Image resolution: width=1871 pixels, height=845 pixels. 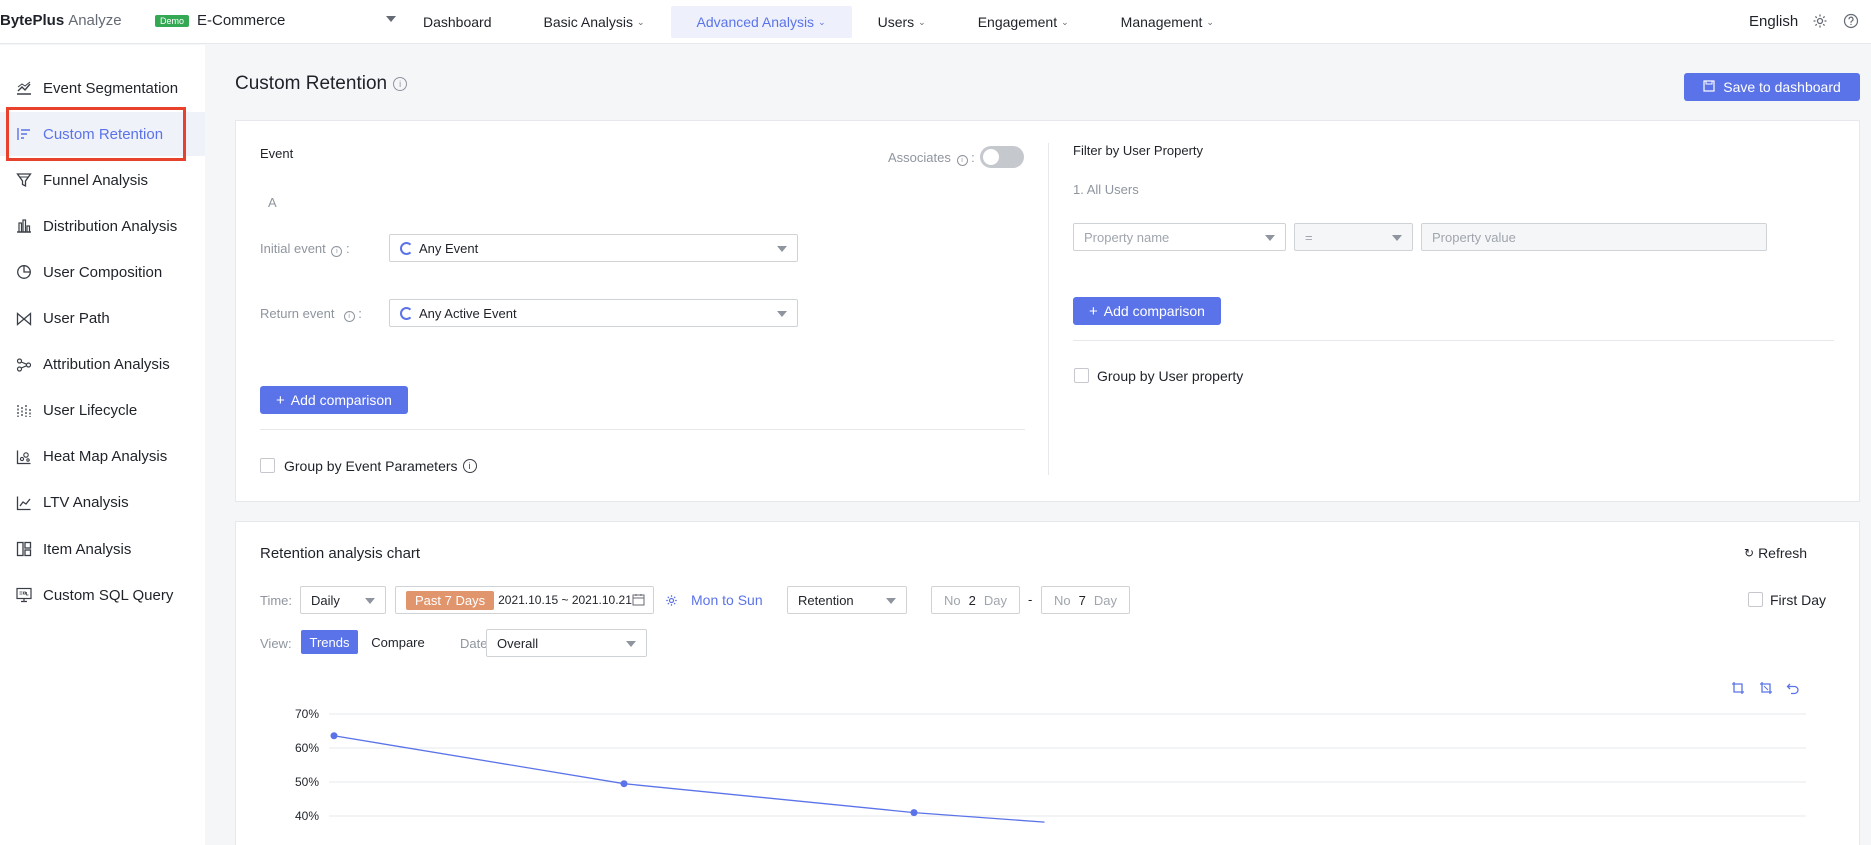 I want to click on item-icon, so click(x=24, y=549).